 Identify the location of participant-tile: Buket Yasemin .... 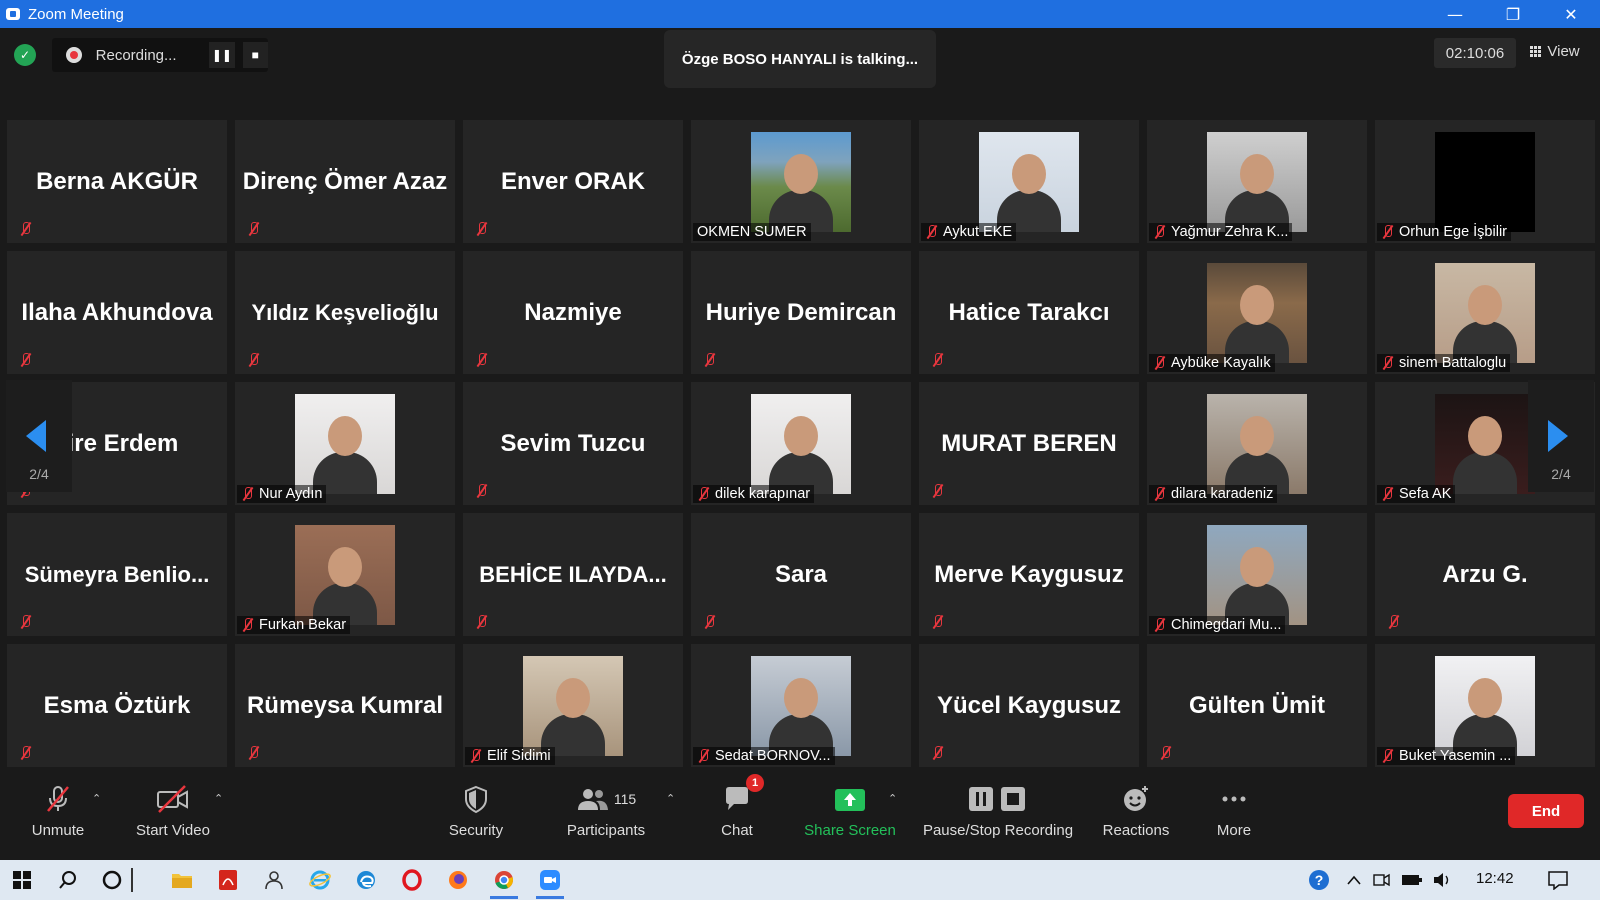
(1485, 705).